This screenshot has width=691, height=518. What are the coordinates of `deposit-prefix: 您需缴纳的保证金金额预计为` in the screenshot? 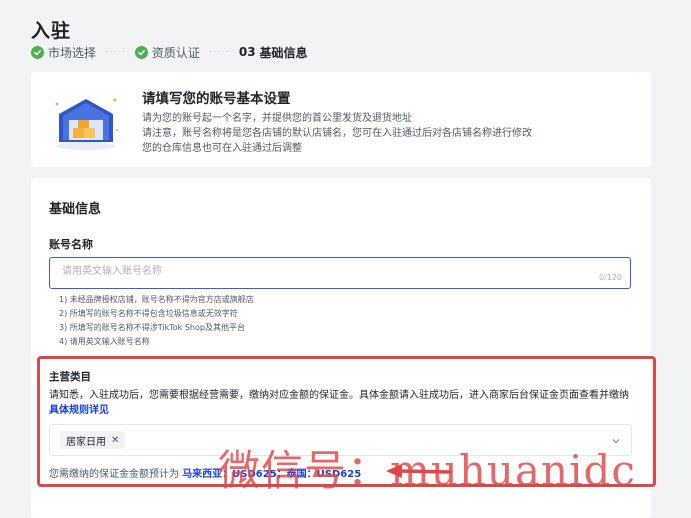 It's located at (114, 474).